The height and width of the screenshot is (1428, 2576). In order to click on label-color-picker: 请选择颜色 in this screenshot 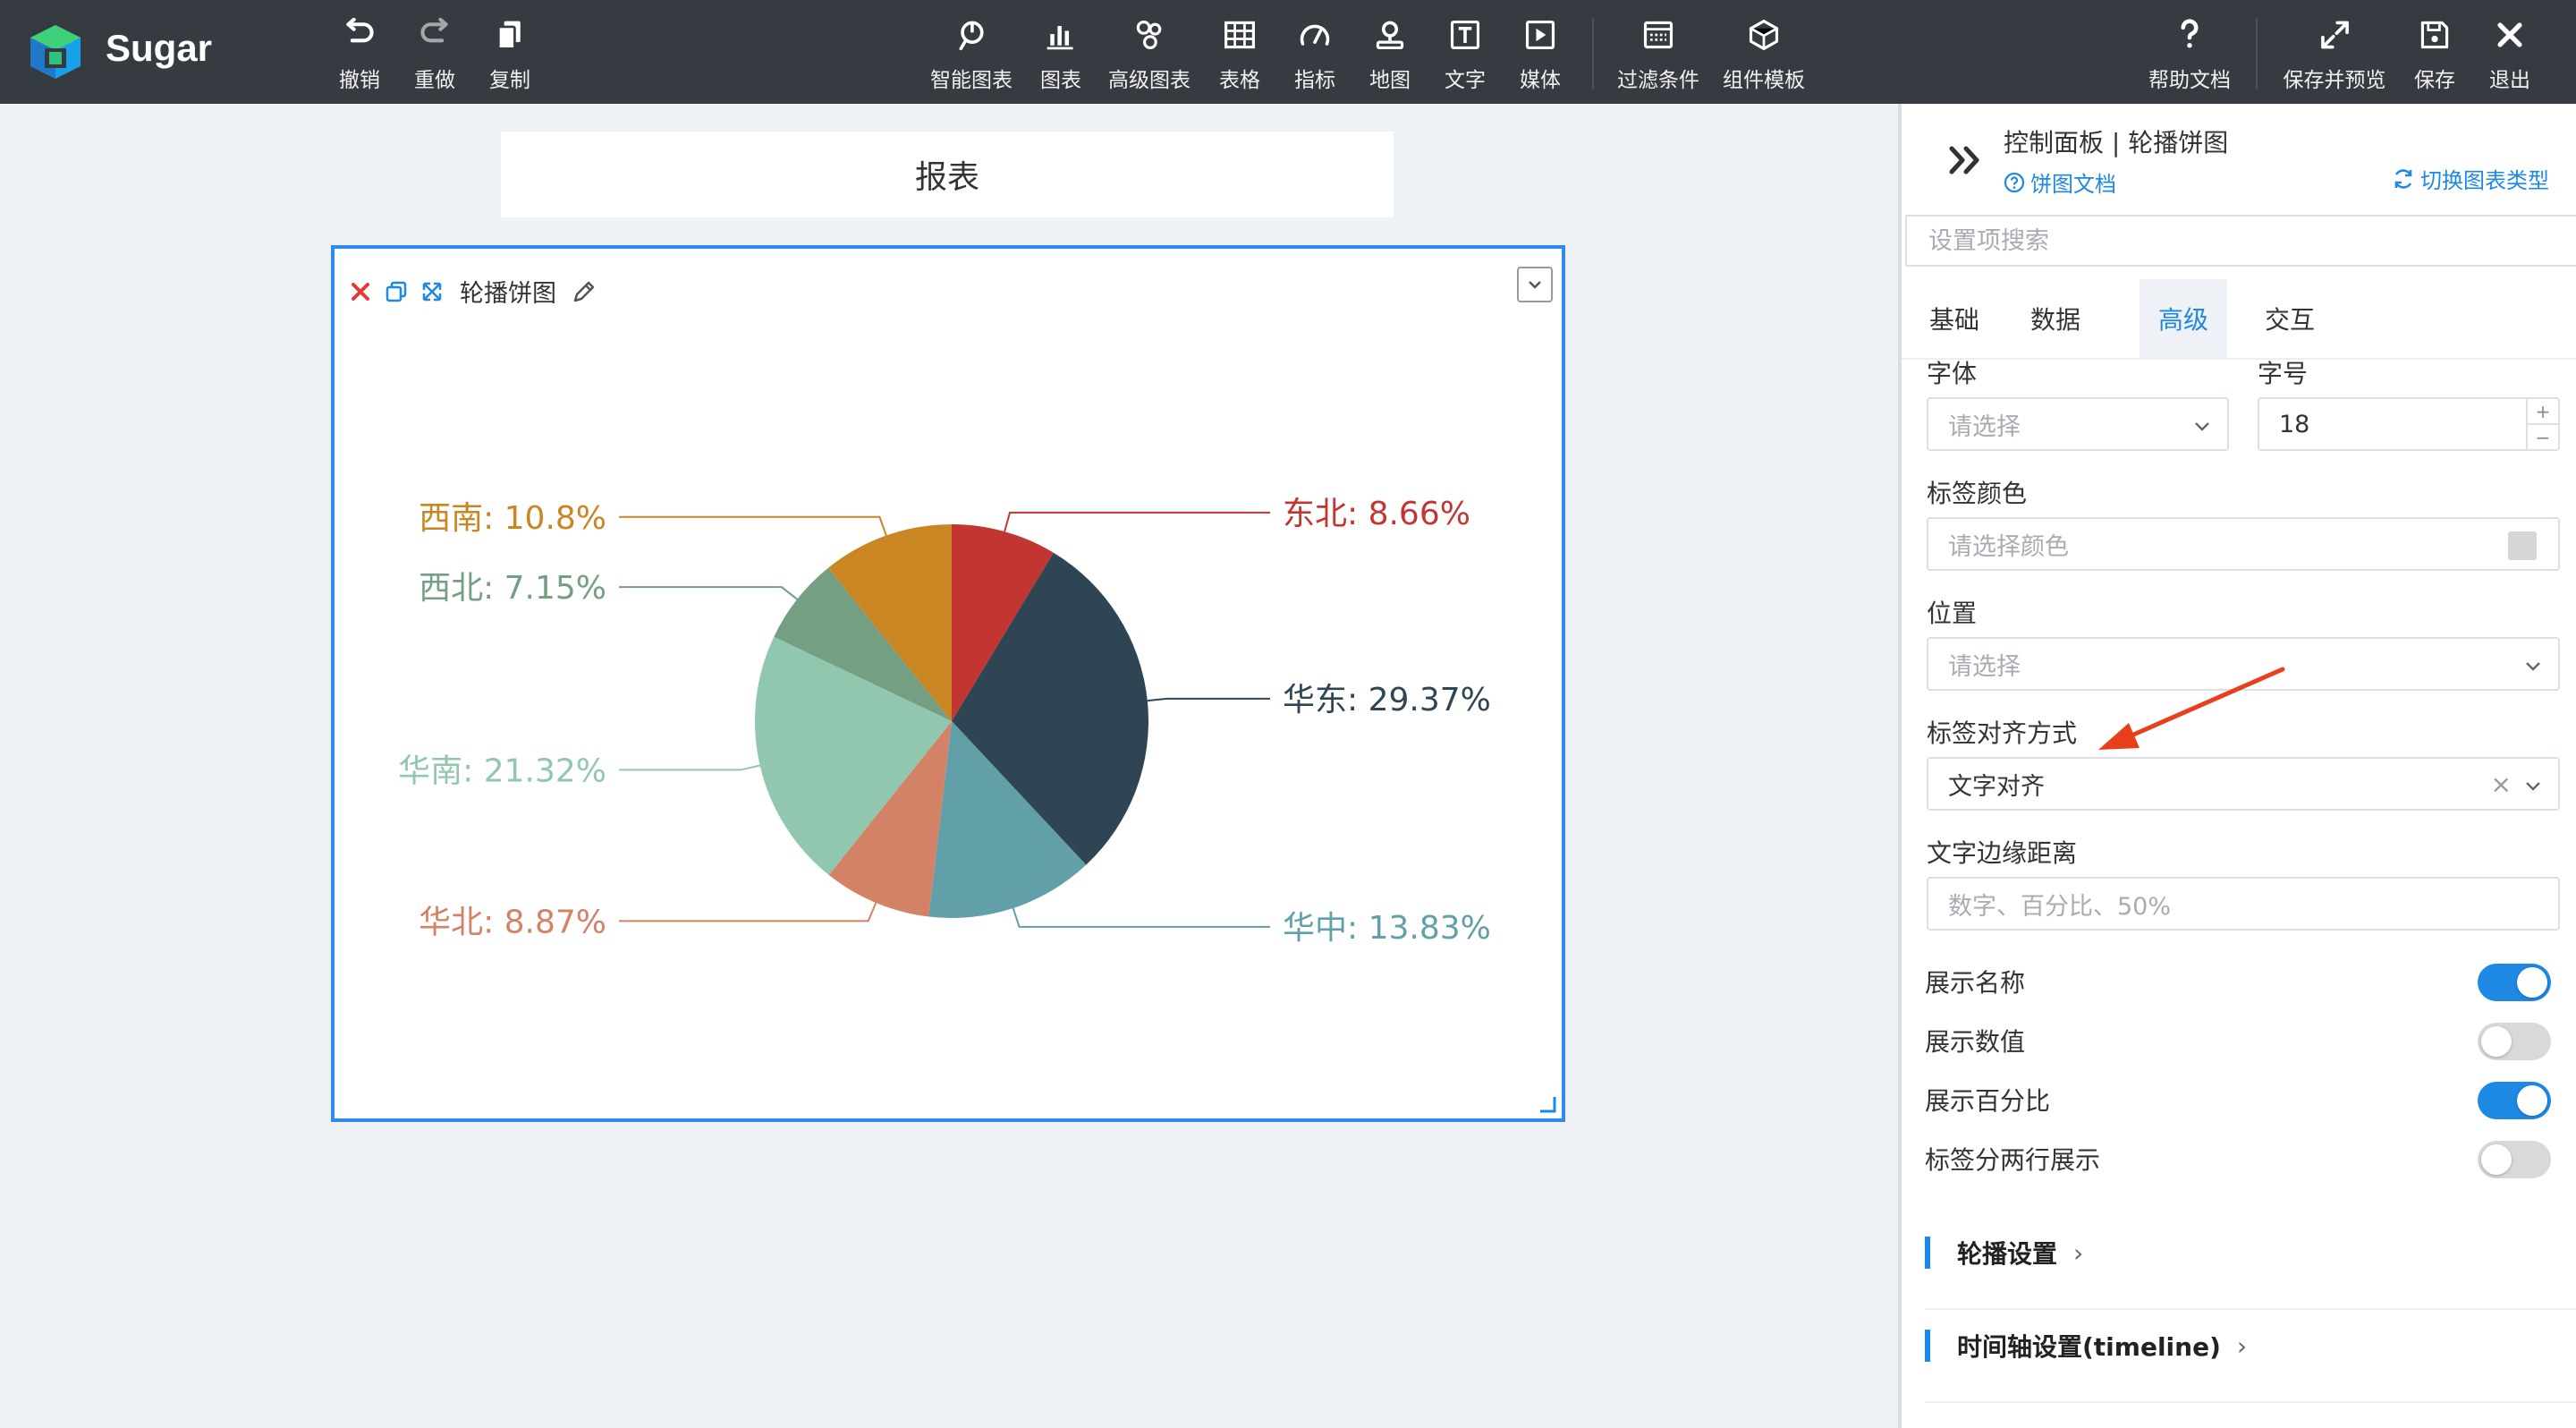, I will do `click(2243, 544)`.